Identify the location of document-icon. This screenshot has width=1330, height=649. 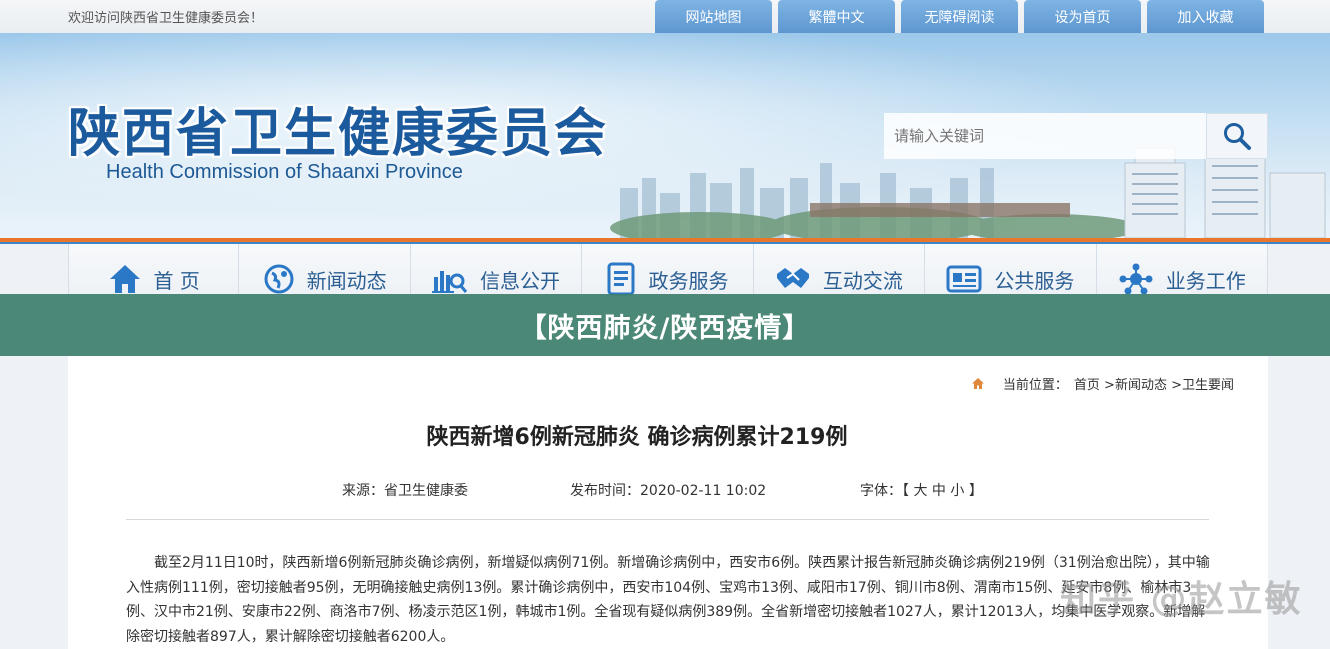
(621, 279).